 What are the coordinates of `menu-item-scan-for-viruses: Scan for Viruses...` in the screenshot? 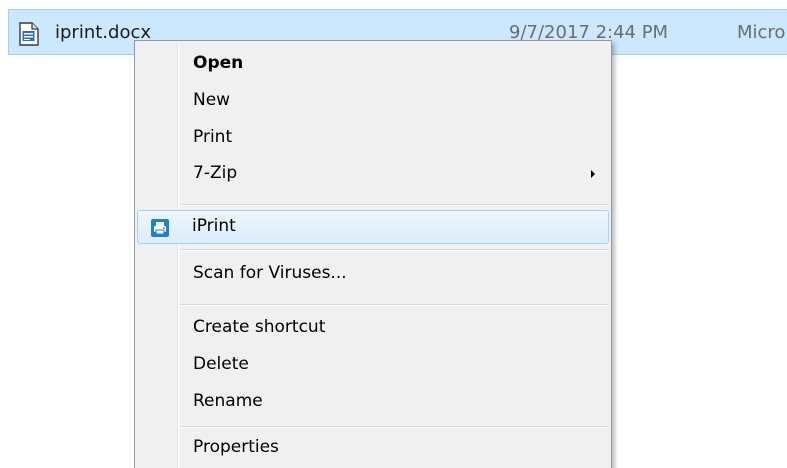 It's located at (373, 274).